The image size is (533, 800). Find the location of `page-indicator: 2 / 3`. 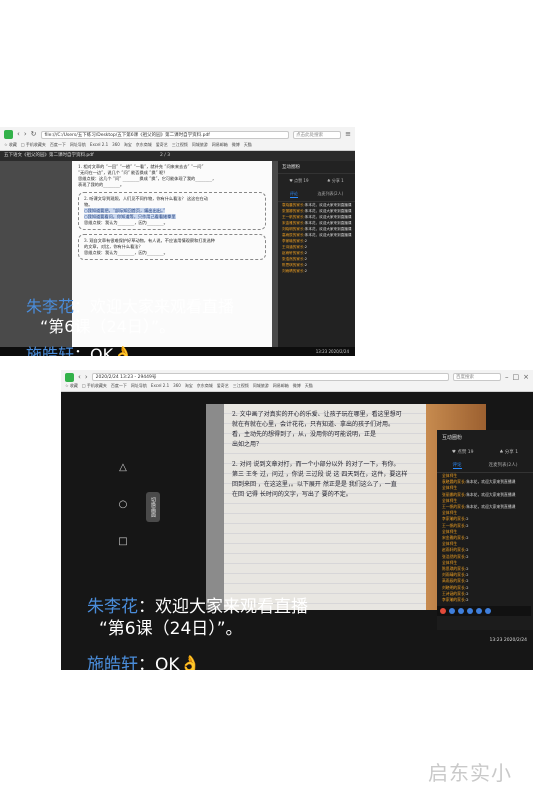

page-indicator: 2 / 3 is located at coordinates (165, 156).